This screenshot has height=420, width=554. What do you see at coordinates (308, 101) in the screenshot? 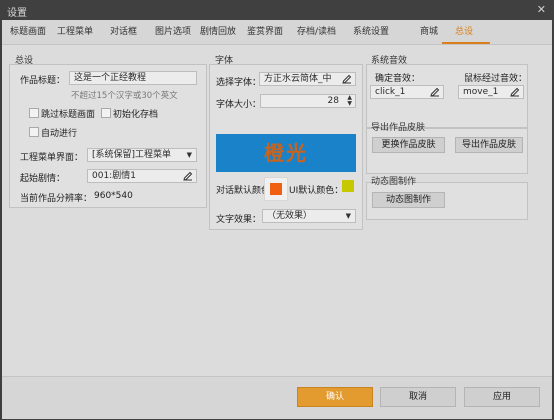
I see `font-size-spinbox: 28 ▲ ▼` at bounding box center [308, 101].